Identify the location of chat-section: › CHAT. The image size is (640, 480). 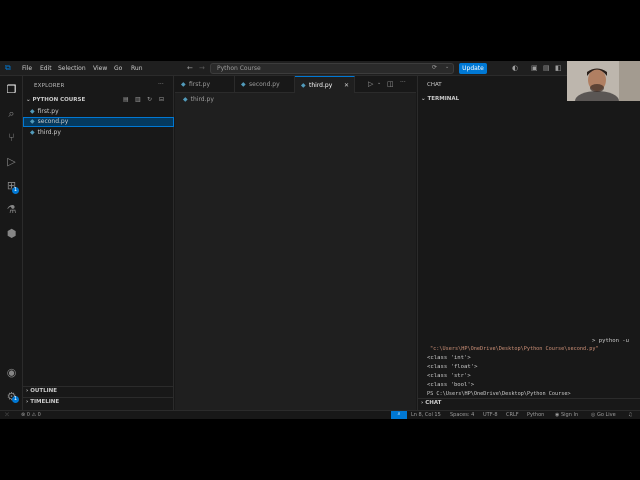
(431, 403).